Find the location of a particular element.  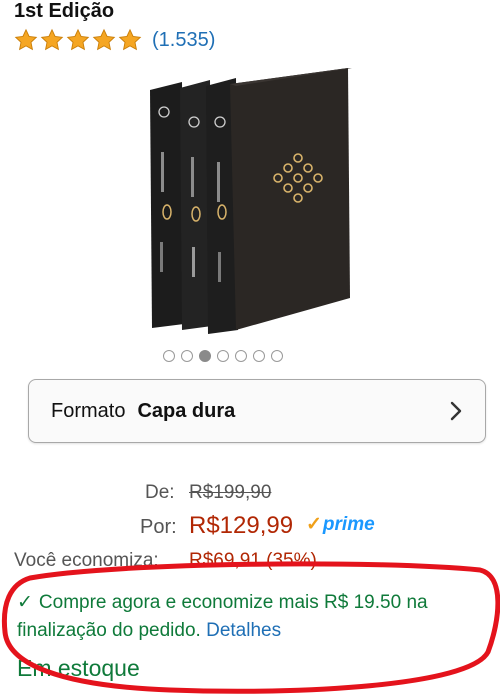

rating: (1.535) is located at coordinates (114, 40).